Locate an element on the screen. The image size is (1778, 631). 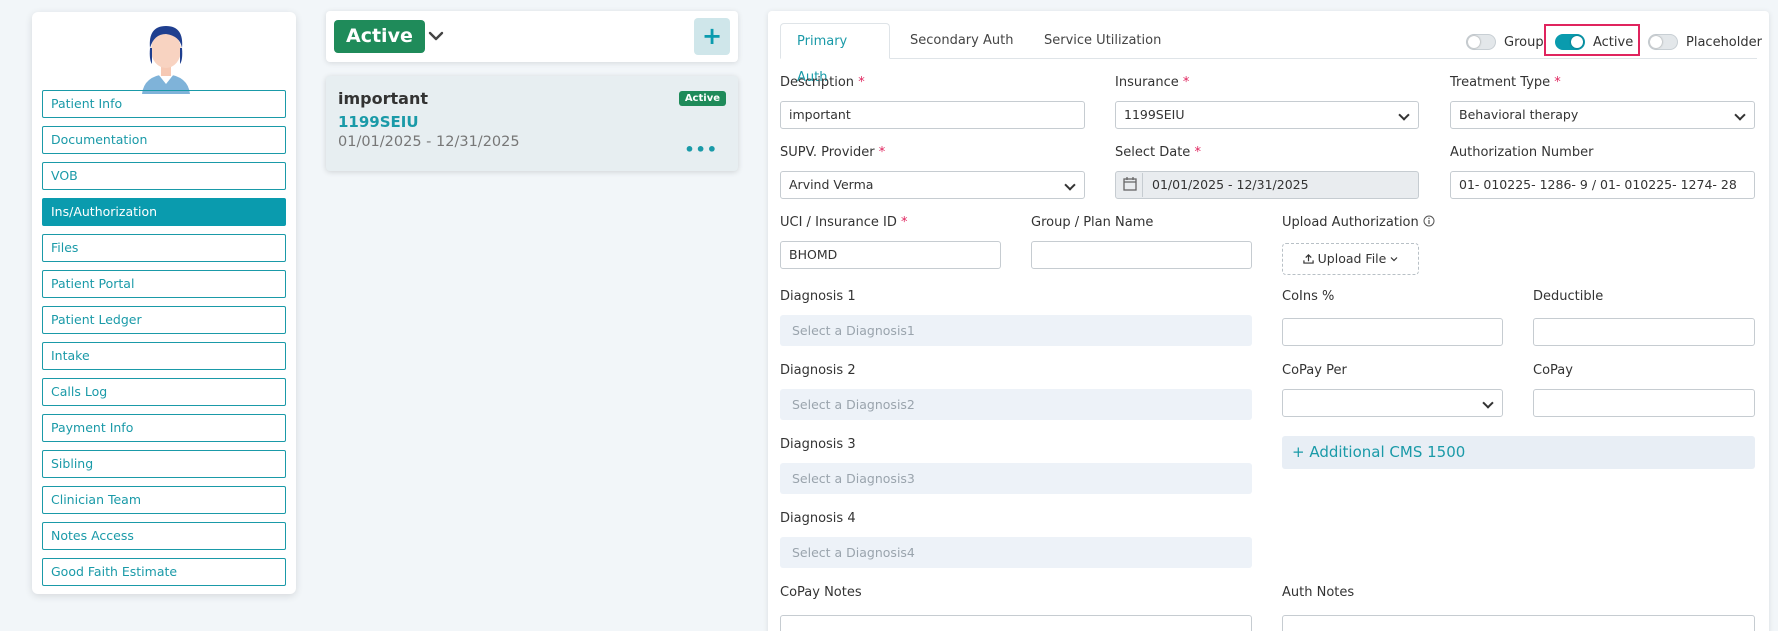
info-icon is located at coordinates (1429, 221).